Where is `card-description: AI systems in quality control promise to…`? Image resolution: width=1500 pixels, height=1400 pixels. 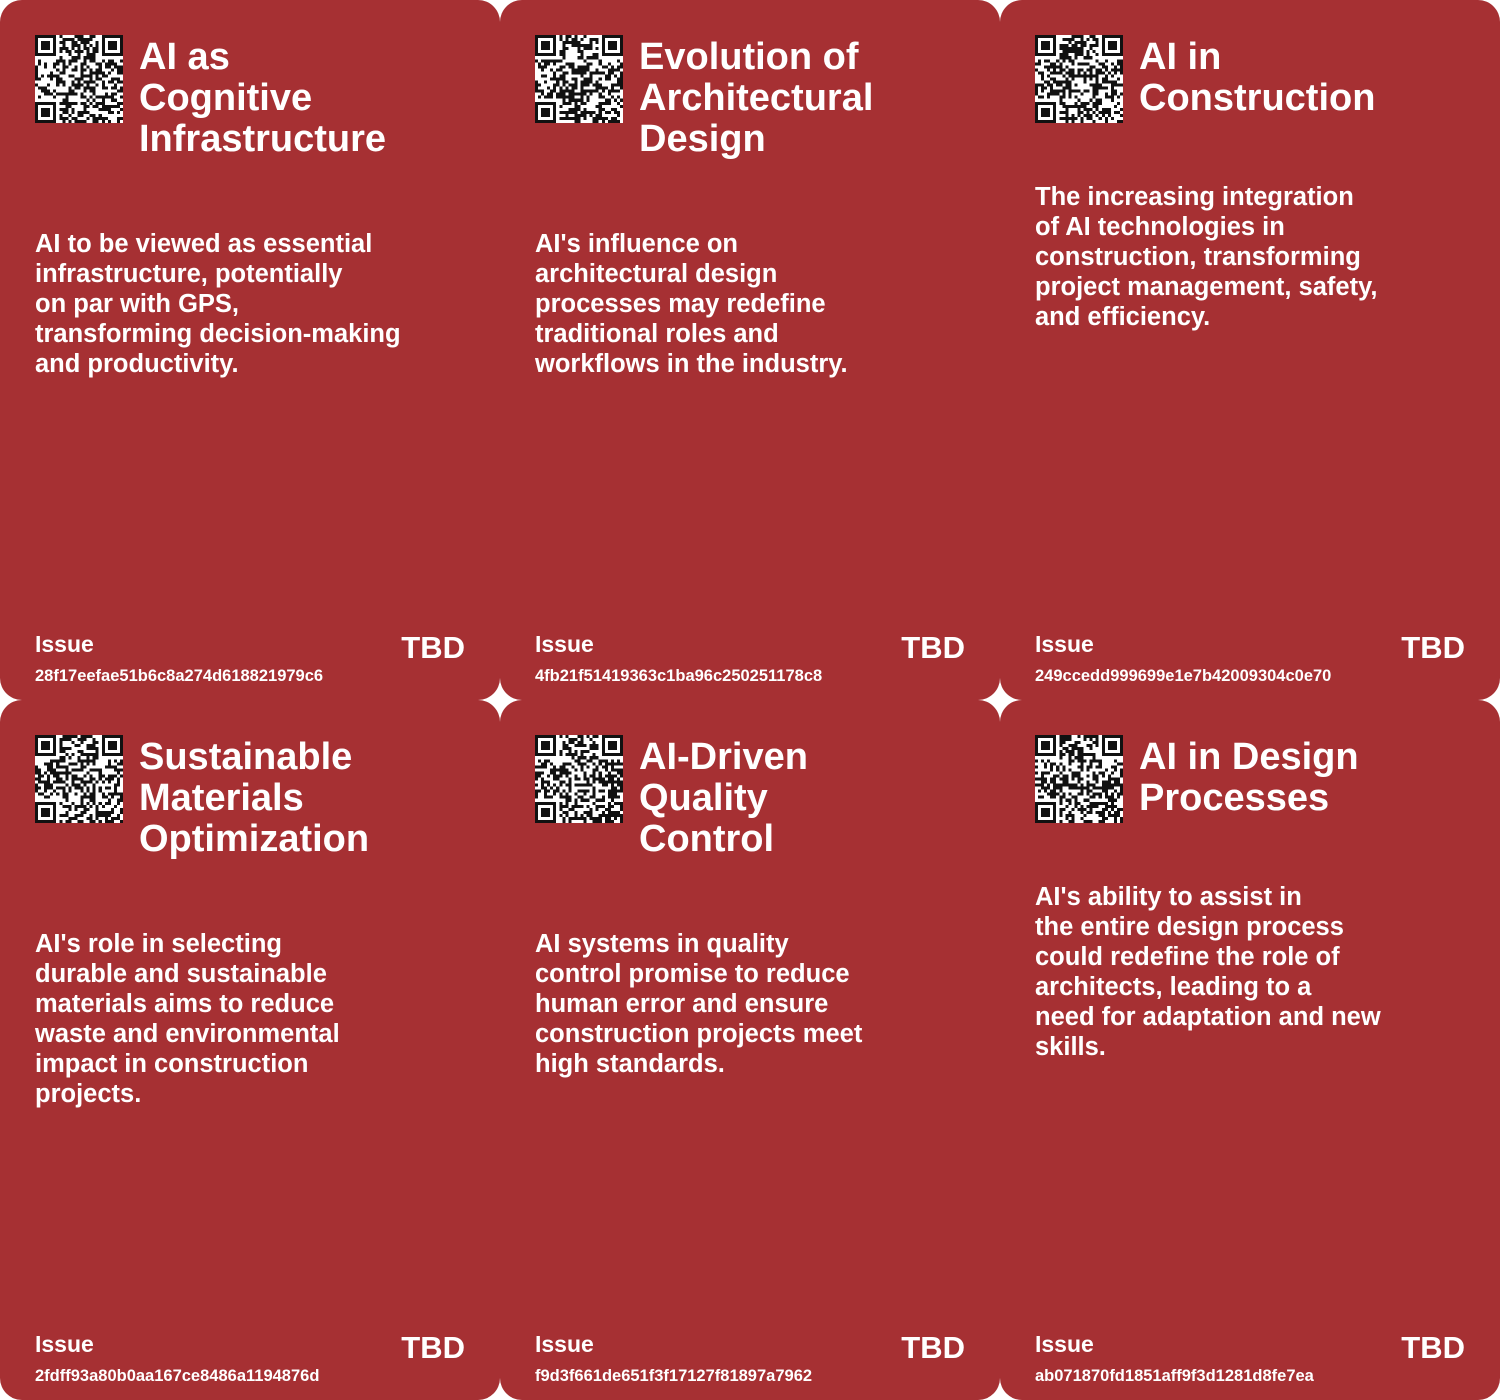 card-description: AI systems in quality control promise to… is located at coordinates (699, 1004).